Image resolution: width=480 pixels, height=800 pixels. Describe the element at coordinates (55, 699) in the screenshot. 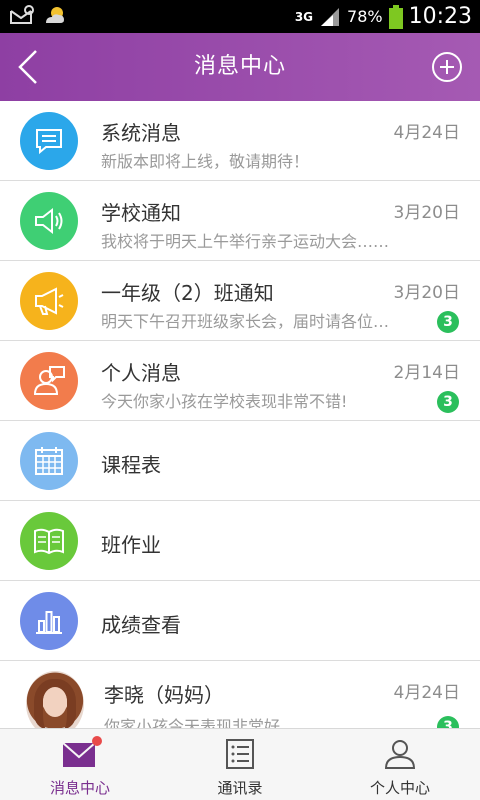

I see `user-photo` at that location.